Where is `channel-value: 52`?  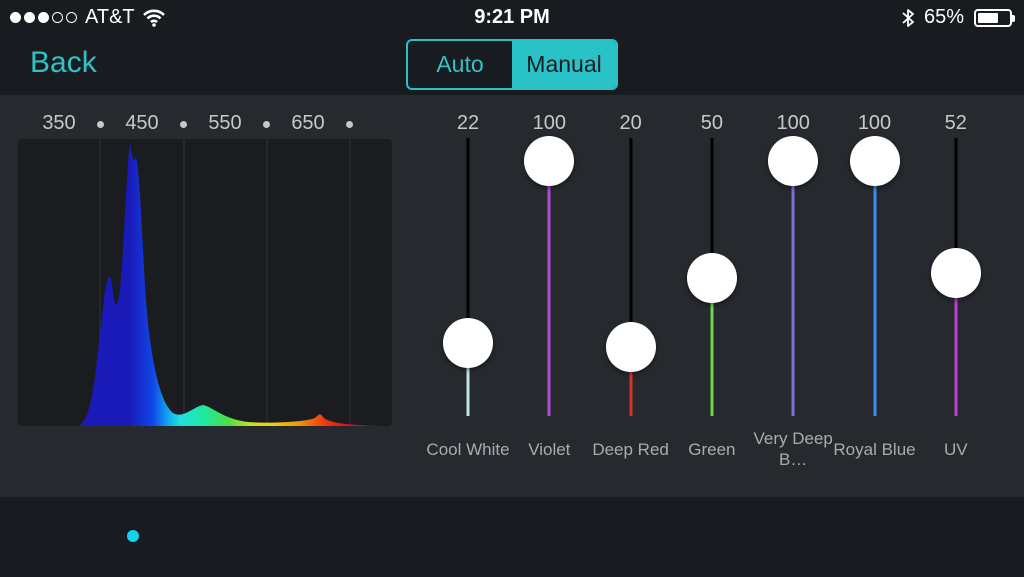 channel-value: 52 is located at coordinates (955, 123).